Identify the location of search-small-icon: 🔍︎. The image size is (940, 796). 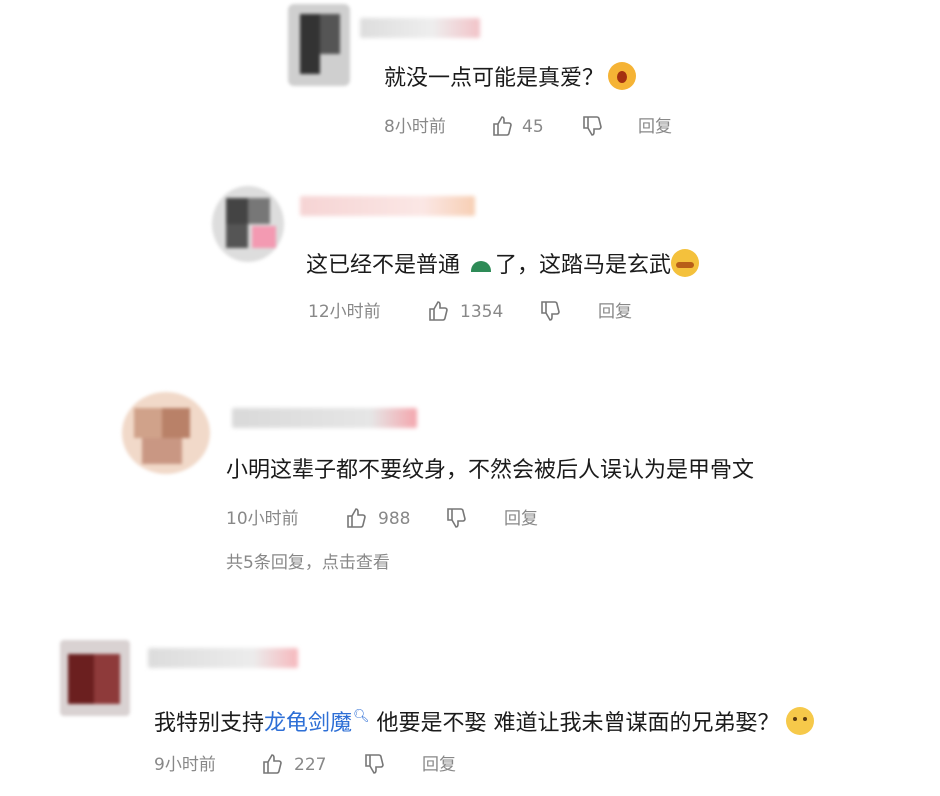
(361, 717).